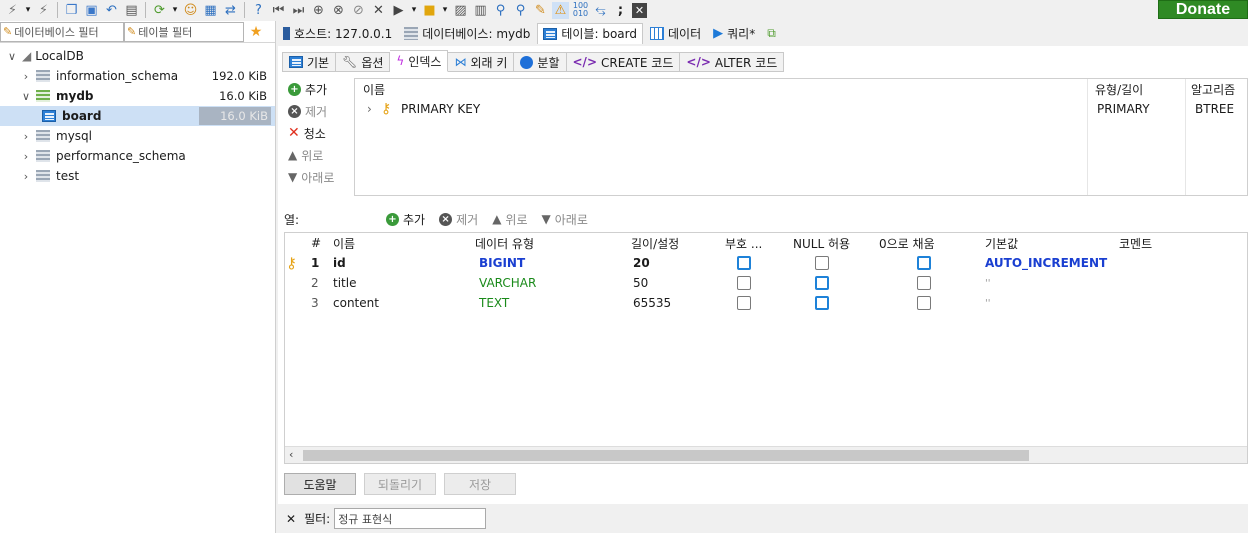 The image size is (1248, 533). What do you see at coordinates (358, 10) in the screenshot?
I see `check-icon: ⊘` at bounding box center [358, 10].